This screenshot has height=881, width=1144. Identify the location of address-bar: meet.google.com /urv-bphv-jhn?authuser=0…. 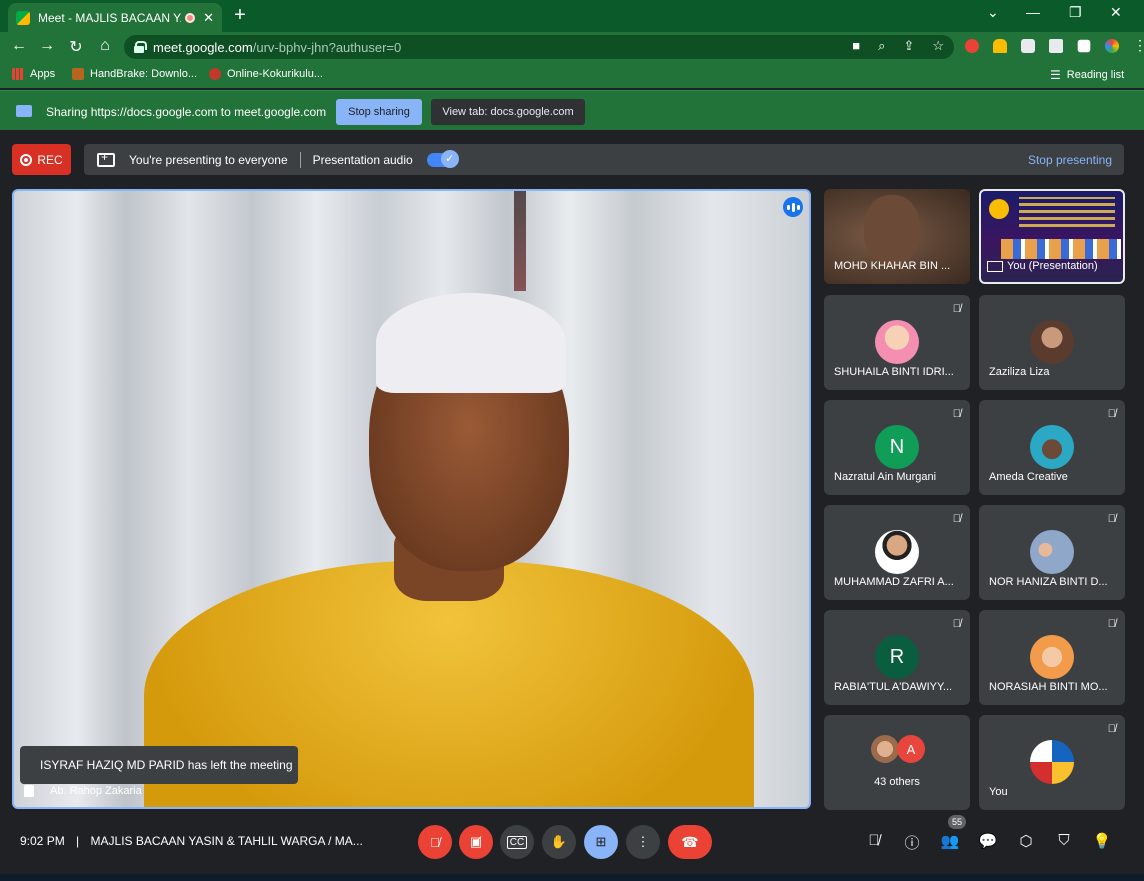
(539, 47).